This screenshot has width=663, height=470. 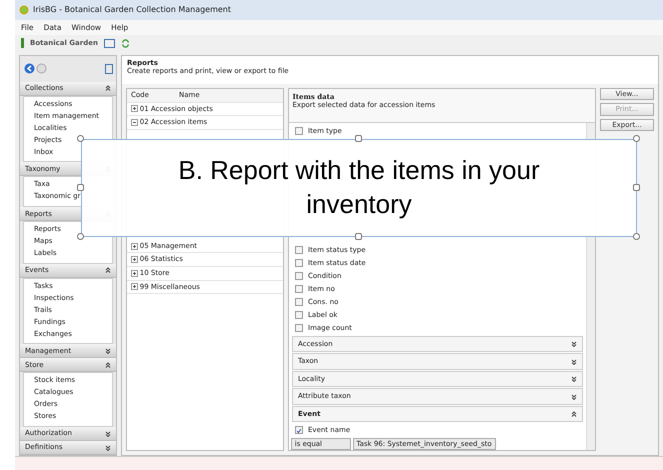 I want to click on window-title: IrisBG - Botanical Garden Collection Management, so click(x=132, y=10).